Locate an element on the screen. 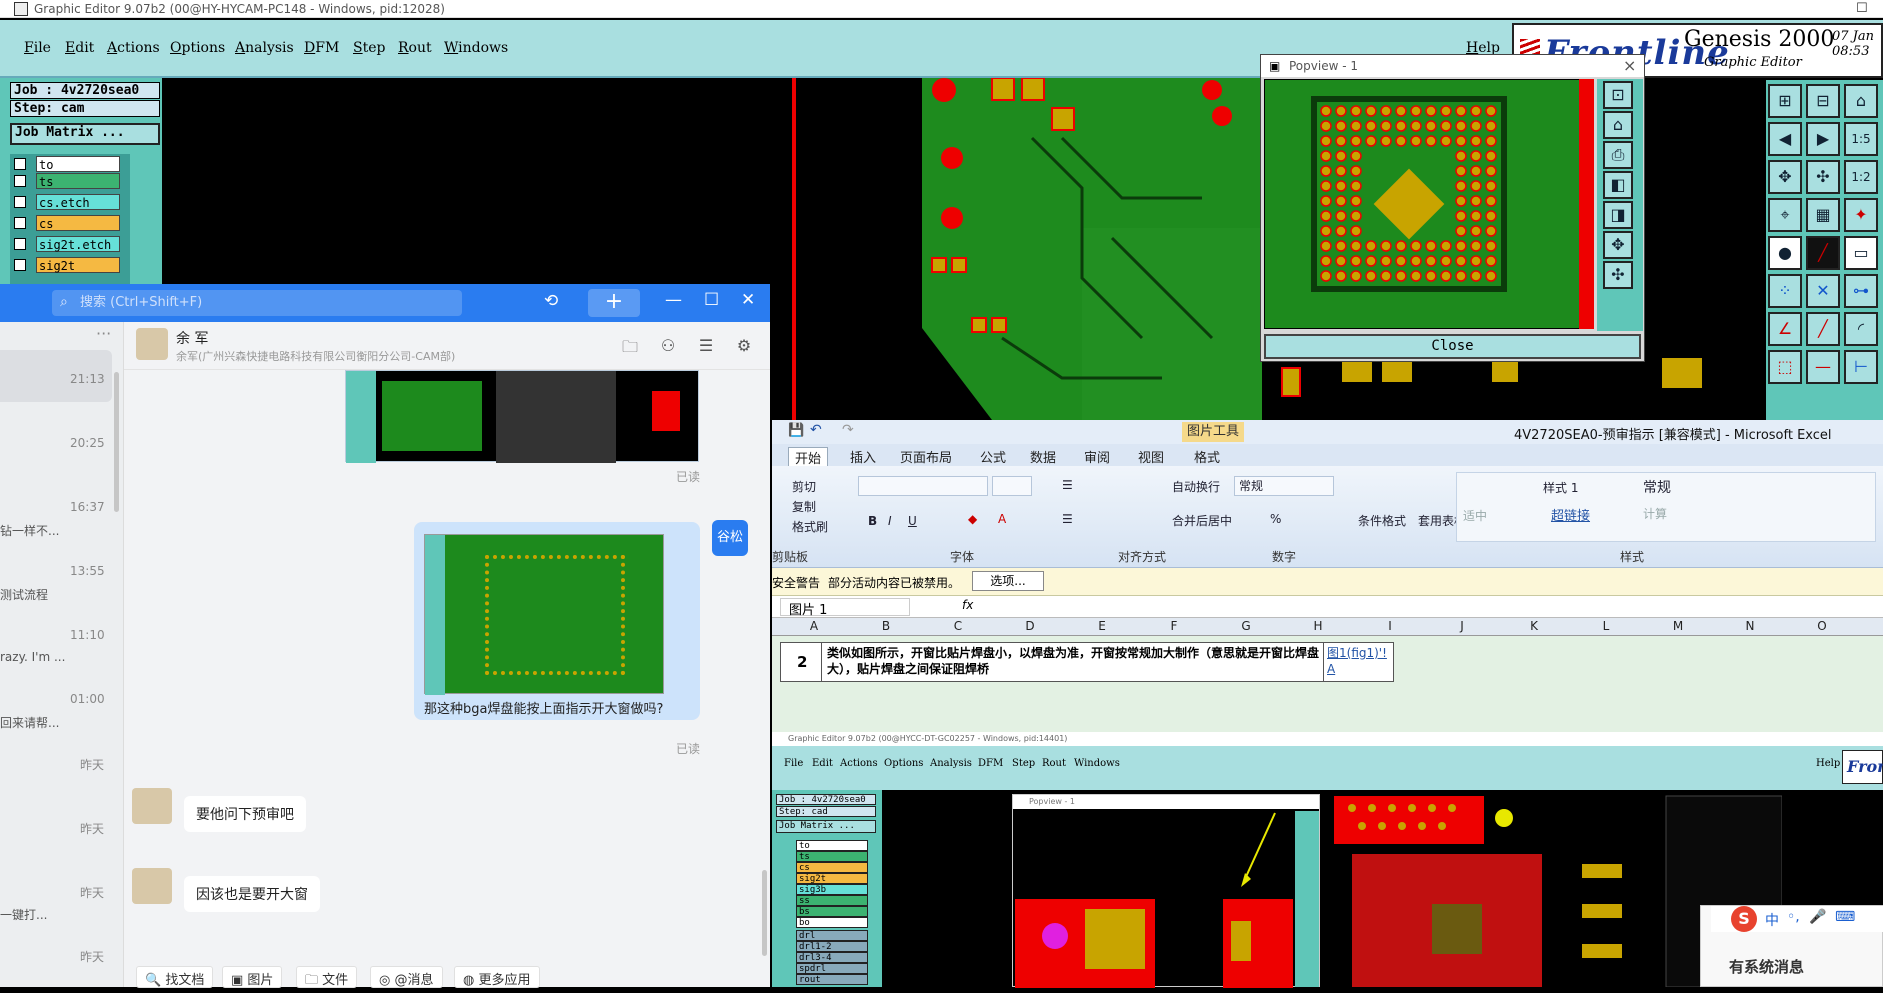  column-header: E is located at coordinates (1102, 626).